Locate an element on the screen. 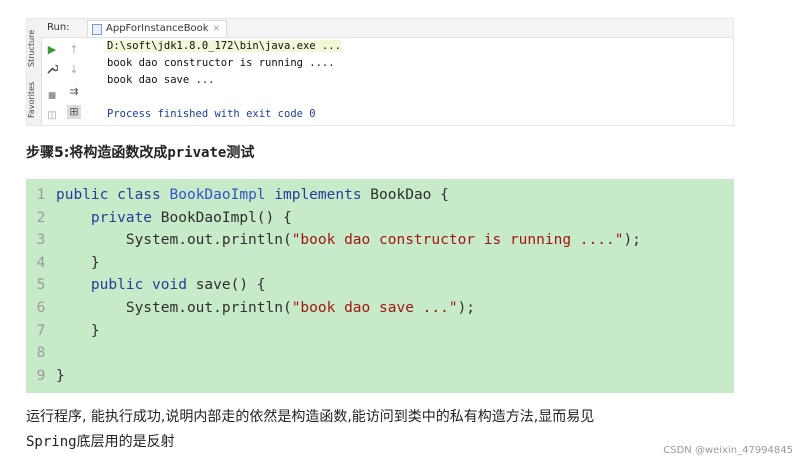  stop-icon: ■ is located at coordinates (52, 96).